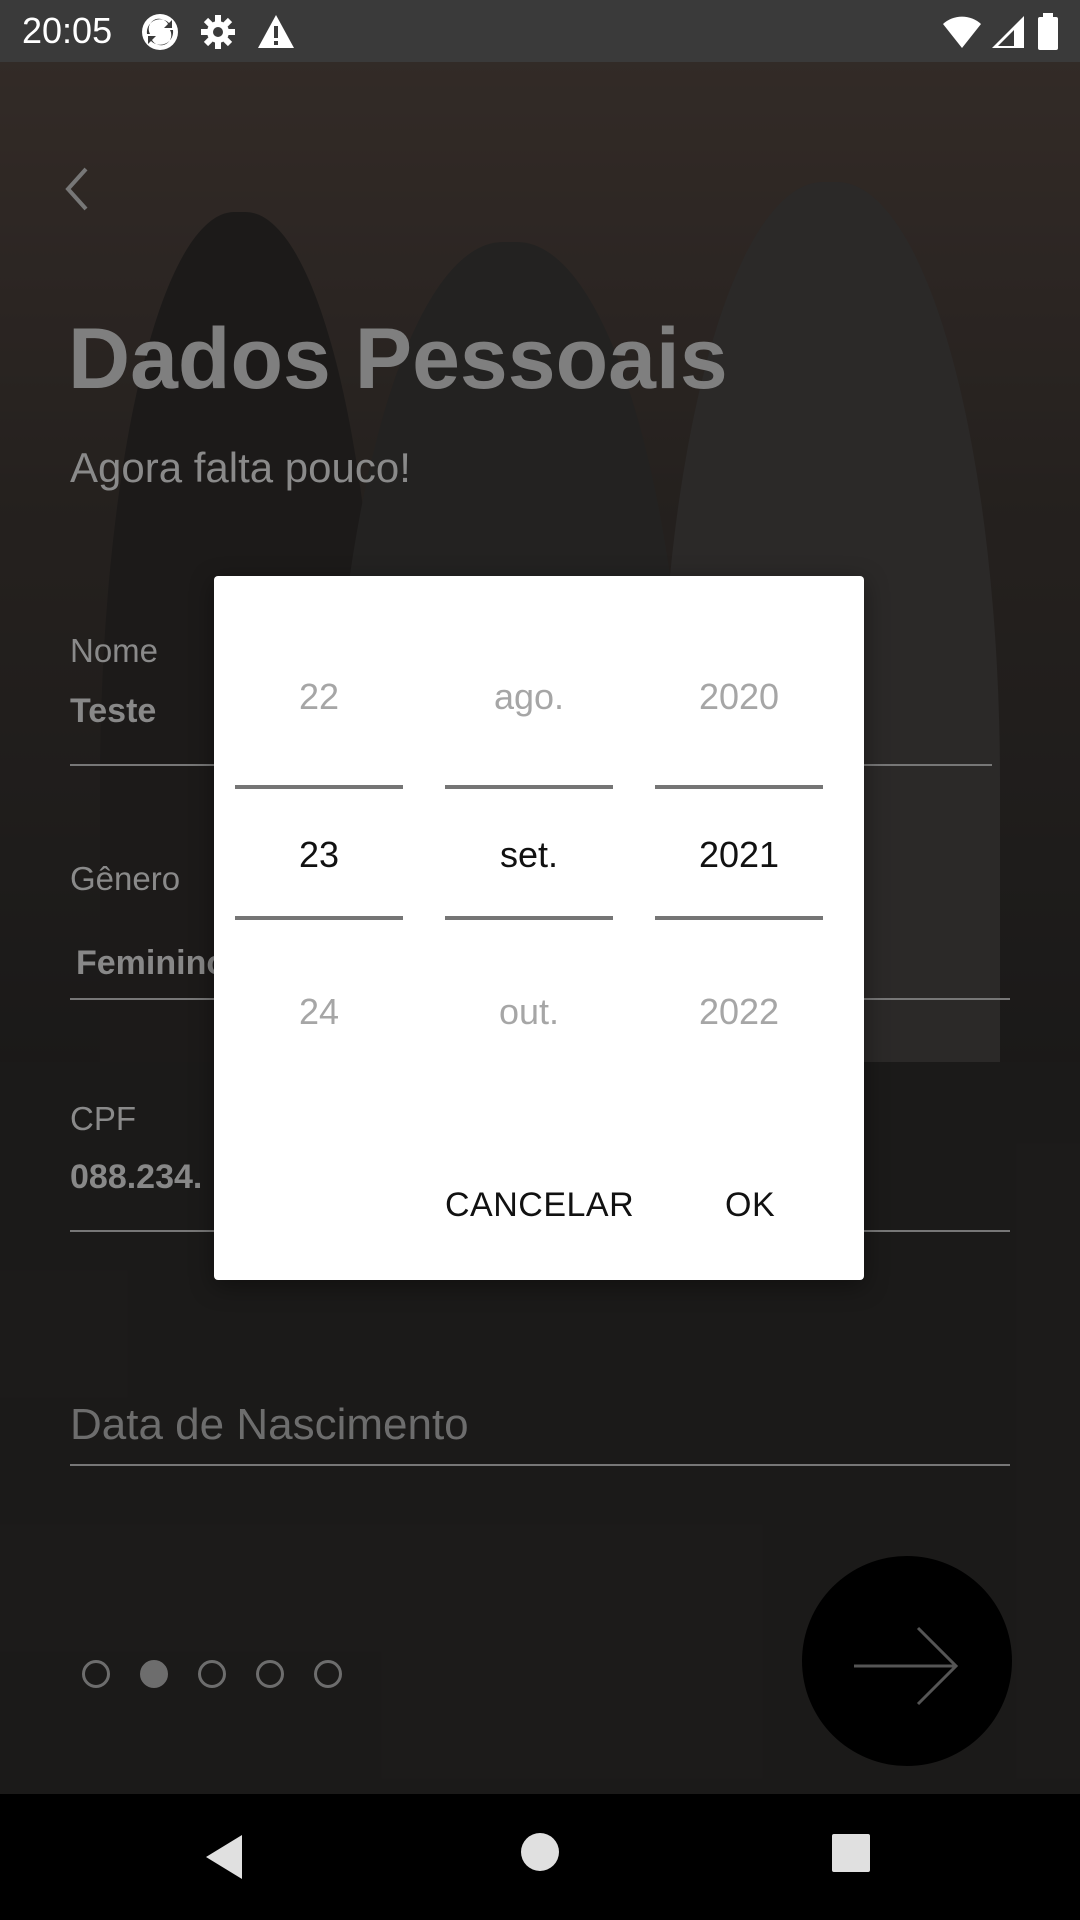 The image size is (1080, 1920). I want to click on sync-app-icon, so click(160, 32).